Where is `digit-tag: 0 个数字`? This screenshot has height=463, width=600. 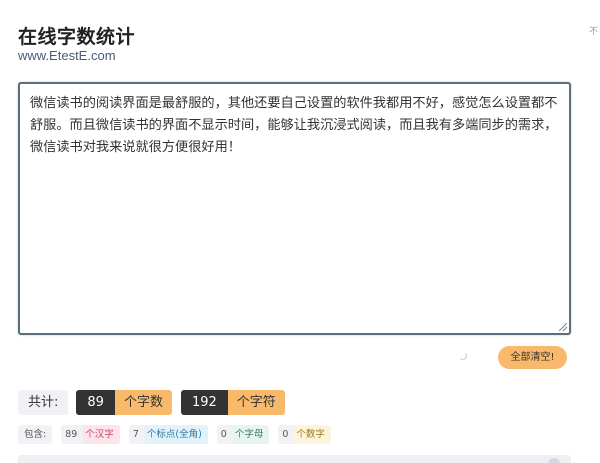
digit-tag: 0 个数字 is located at coordinates (304, 434).